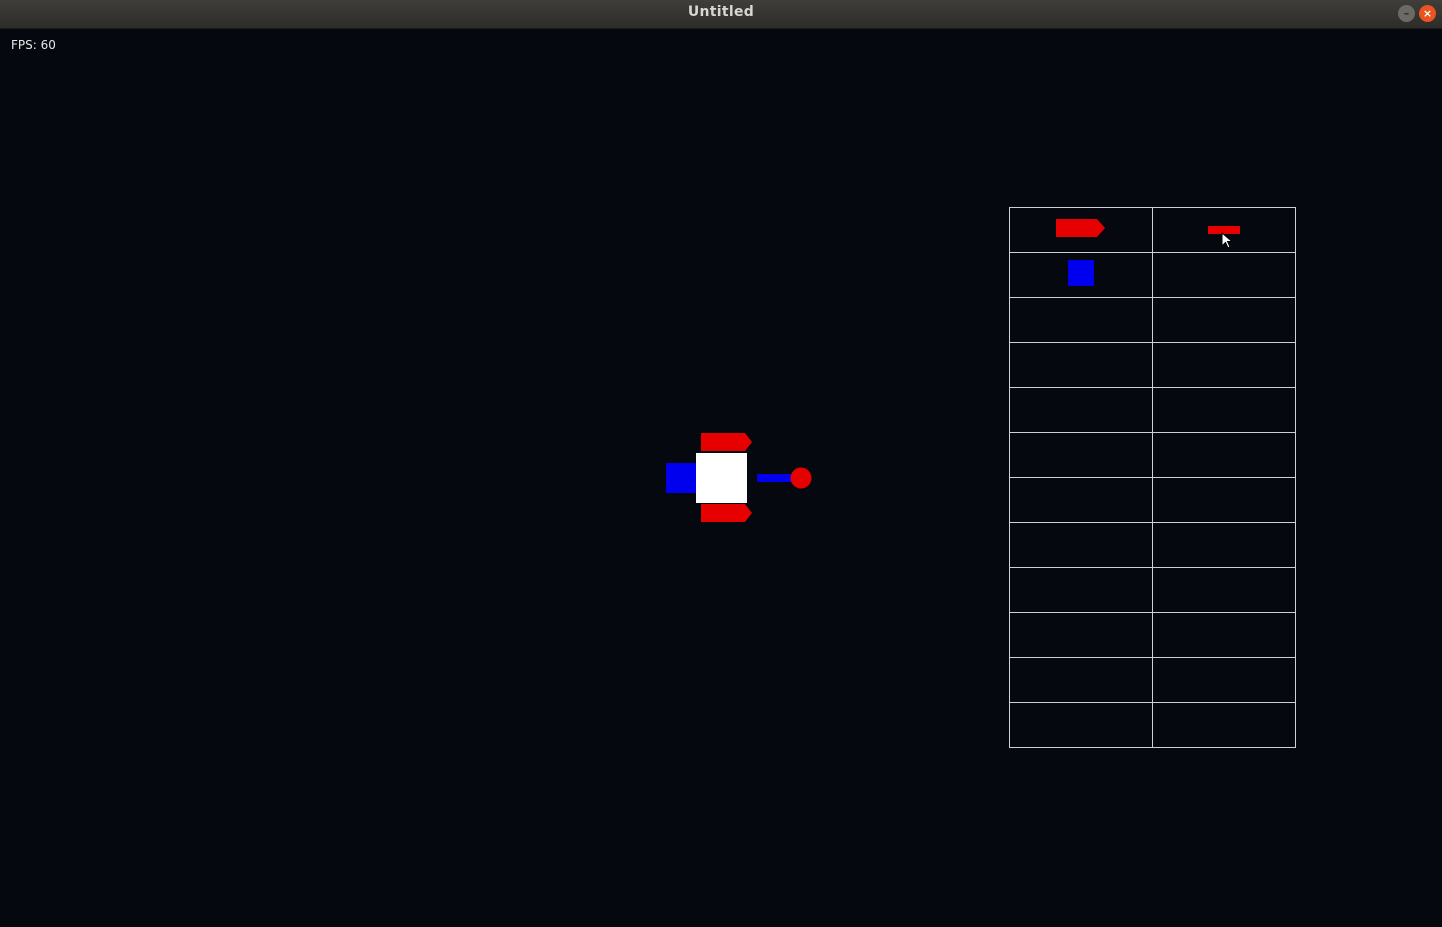  I want to click on player-ship, so click(739, 477).